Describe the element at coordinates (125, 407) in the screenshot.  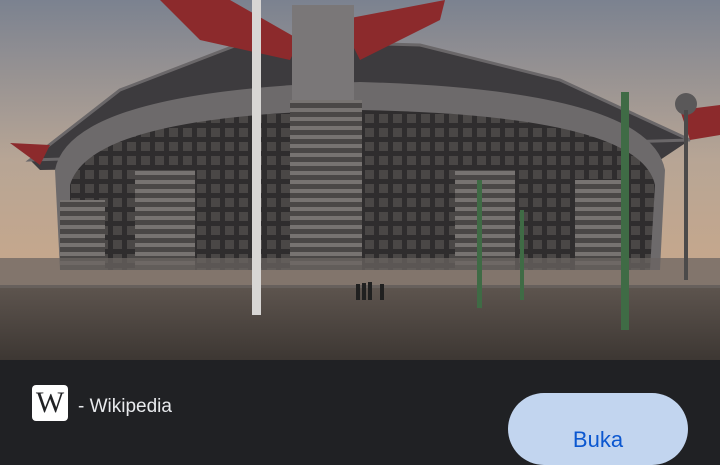
I see `source-name: - Wikipedia` at that location.